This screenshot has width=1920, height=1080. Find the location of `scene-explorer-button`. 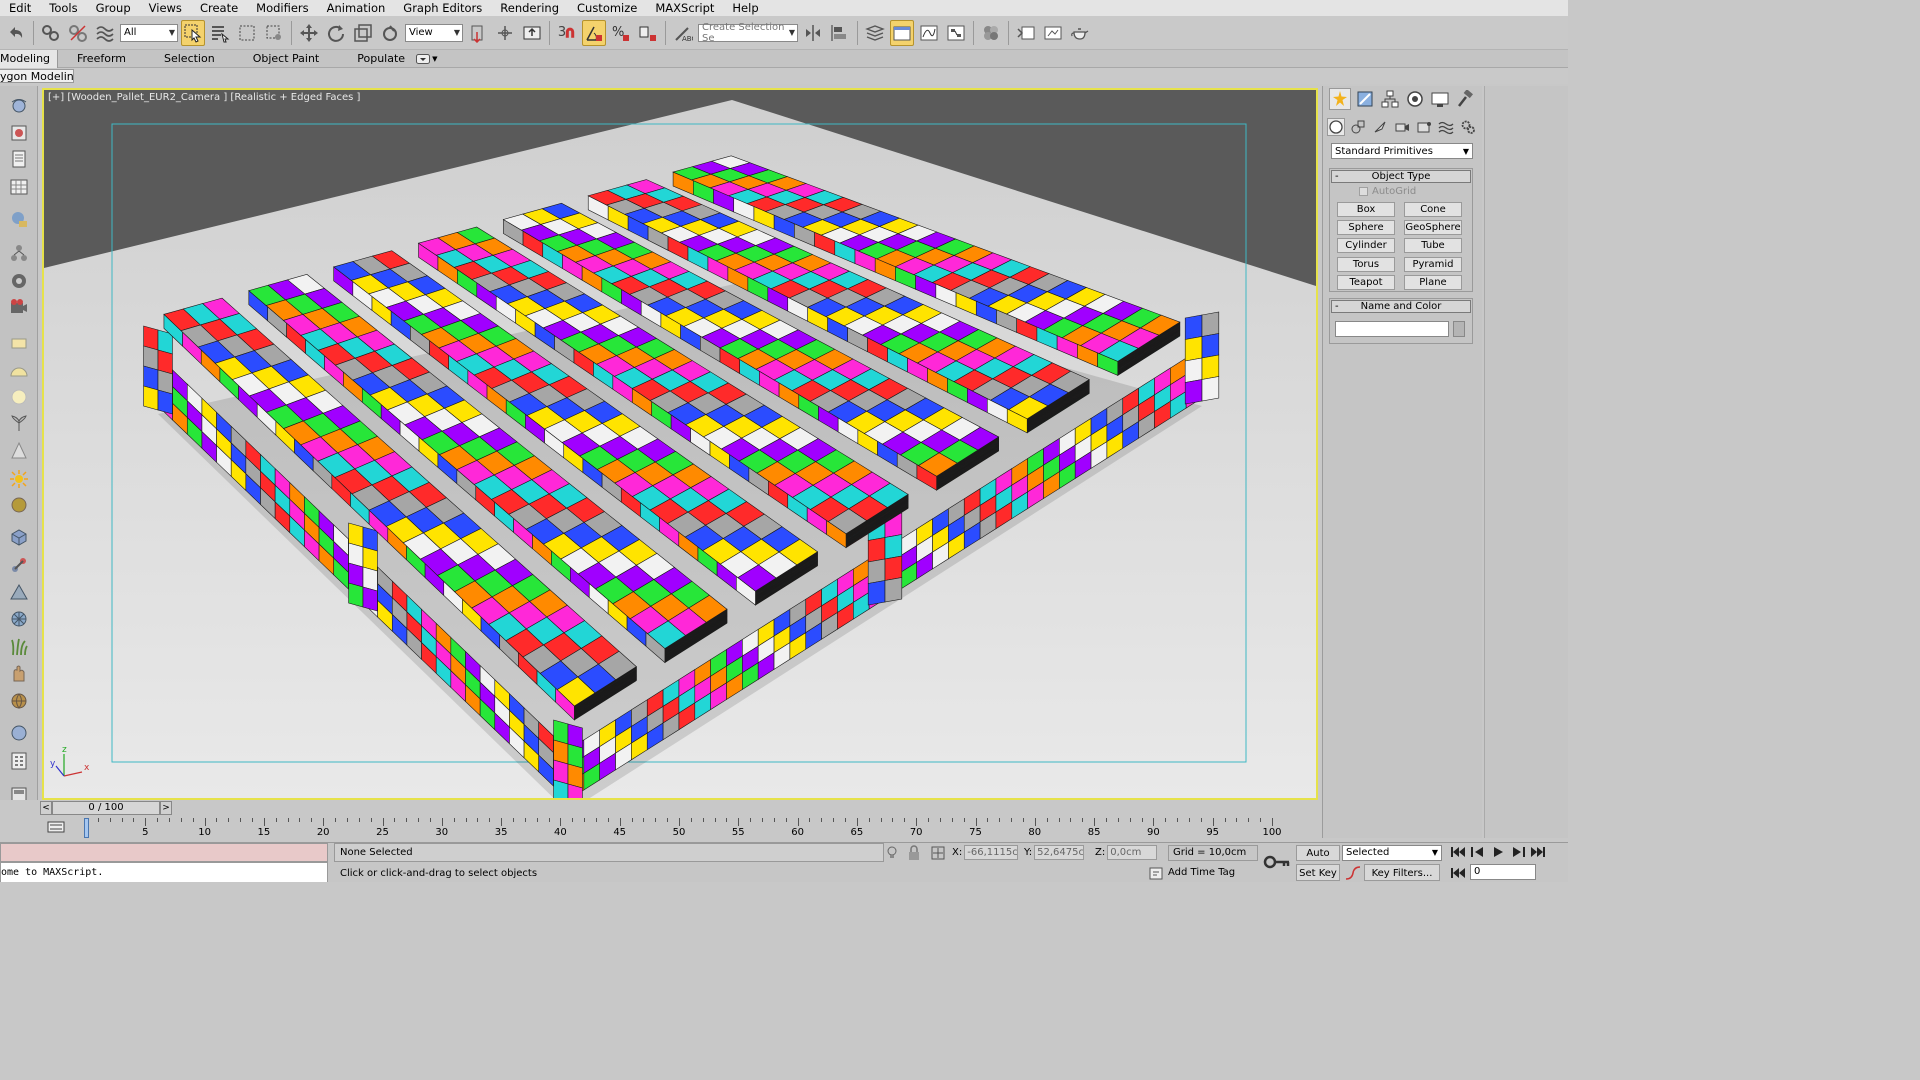

scene-explorer-button is located at coordinates (902, 32).